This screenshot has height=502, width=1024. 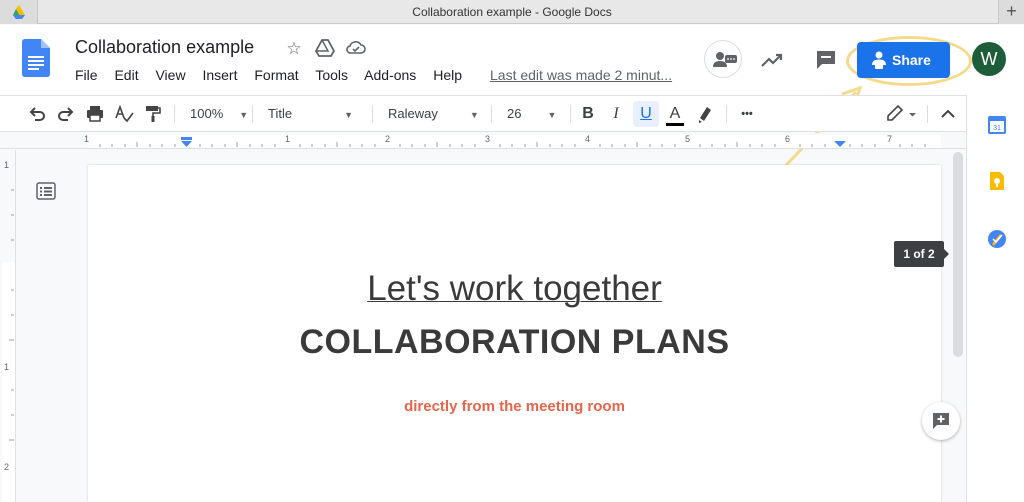 What do you see at coordinates (37, 114) in the screenshot?
I see `undo-icon` at bounding box center [37, 114].